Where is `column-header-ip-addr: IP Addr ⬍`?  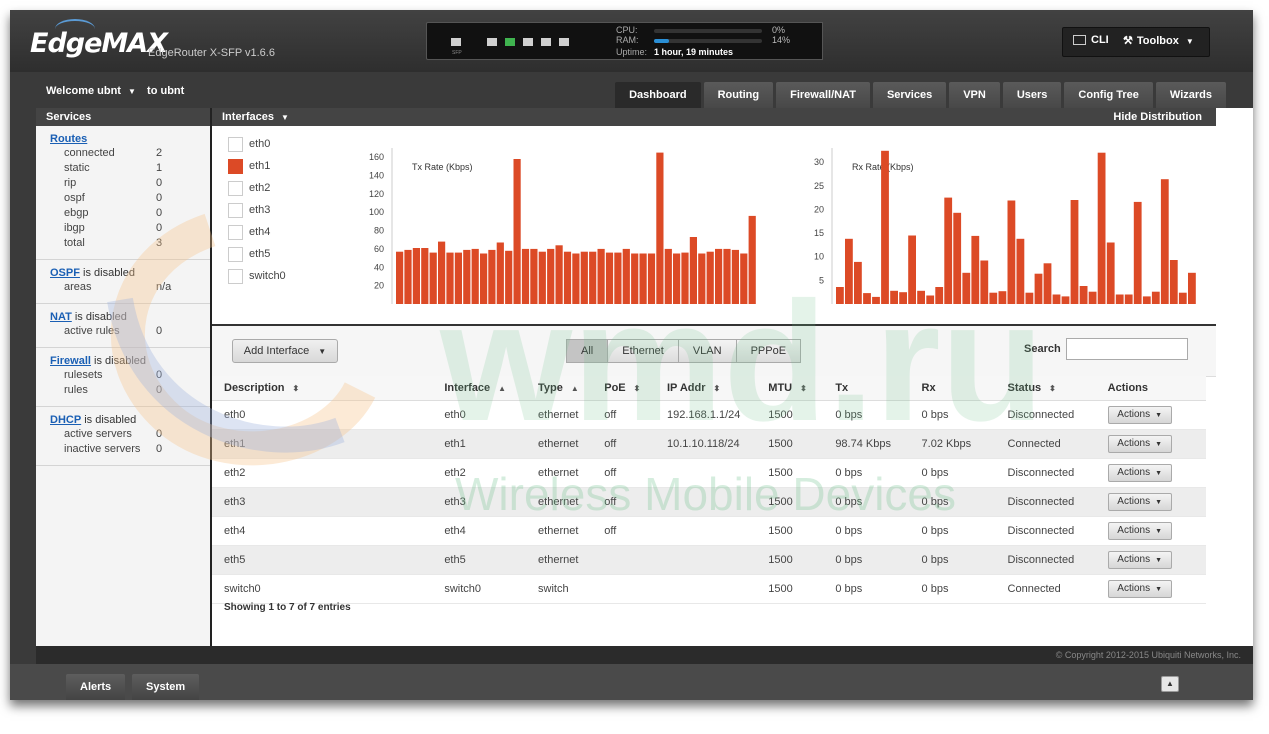
column-header-ip-addr: IP Addr ⬍ is located at coordinates (706, 388).